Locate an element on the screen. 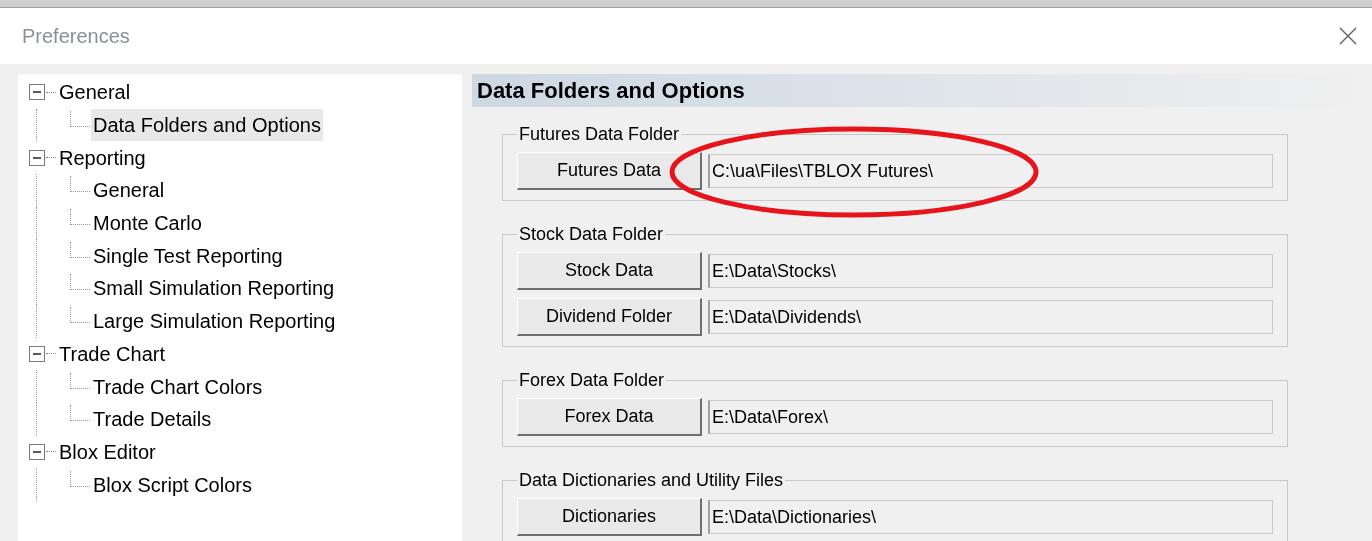  tree-item: Trade Chart Colors is located at coordinates (178, 386).